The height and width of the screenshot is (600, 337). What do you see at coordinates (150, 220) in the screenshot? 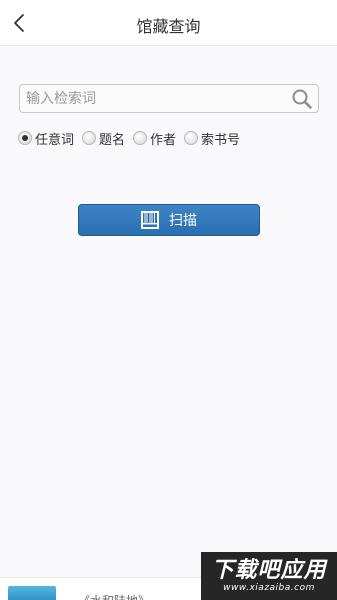
I see `barcode-icon` at bounding box center [150, 220].